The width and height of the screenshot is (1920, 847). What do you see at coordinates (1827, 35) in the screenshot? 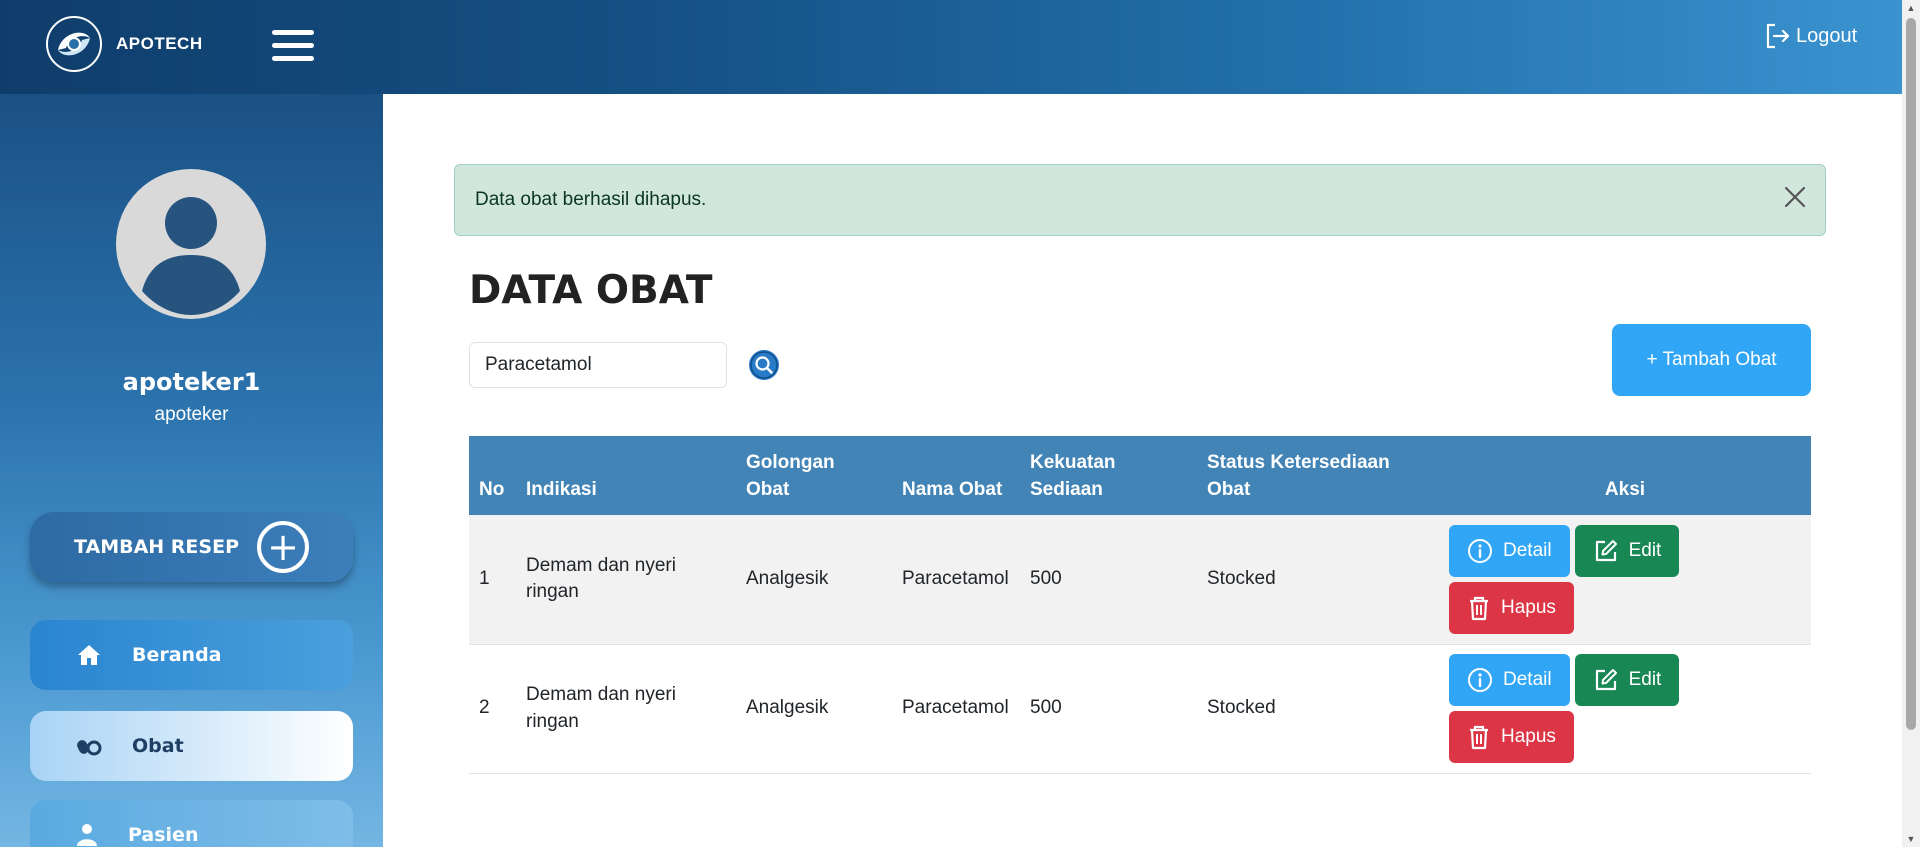
I see `logout-label: Logout` at bounding box center [1827, 35].